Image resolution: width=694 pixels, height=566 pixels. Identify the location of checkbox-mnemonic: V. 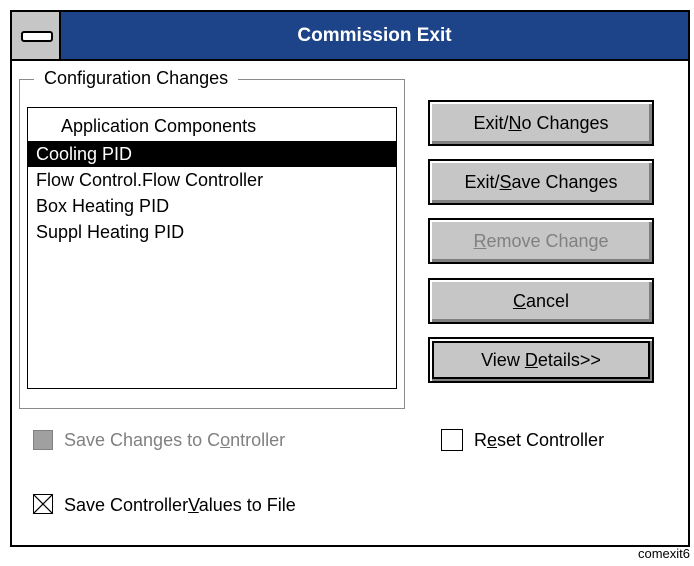
(193, 505).